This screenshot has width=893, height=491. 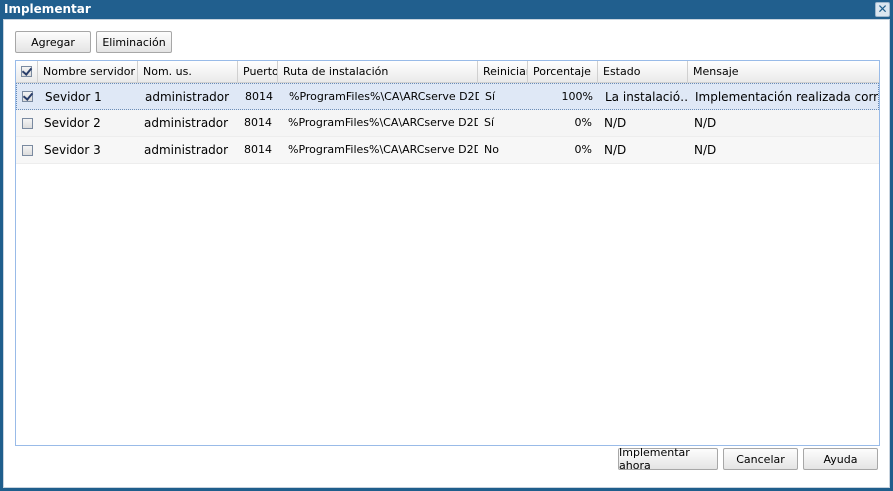 I want to click on title-bar: Implementar ✕, so click(x=446, y=9).